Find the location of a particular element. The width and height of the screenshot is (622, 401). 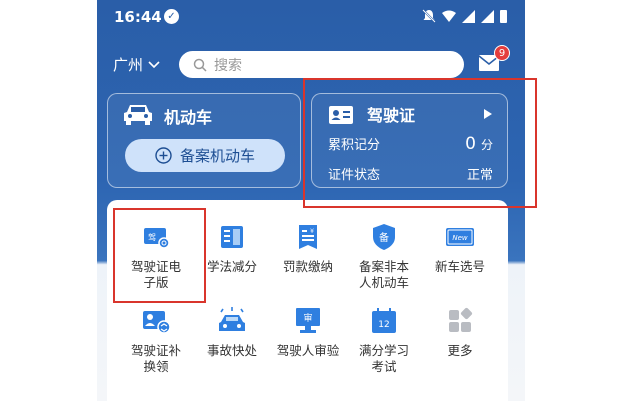

new-plate-icon: New is located at coordinates (460, 237).